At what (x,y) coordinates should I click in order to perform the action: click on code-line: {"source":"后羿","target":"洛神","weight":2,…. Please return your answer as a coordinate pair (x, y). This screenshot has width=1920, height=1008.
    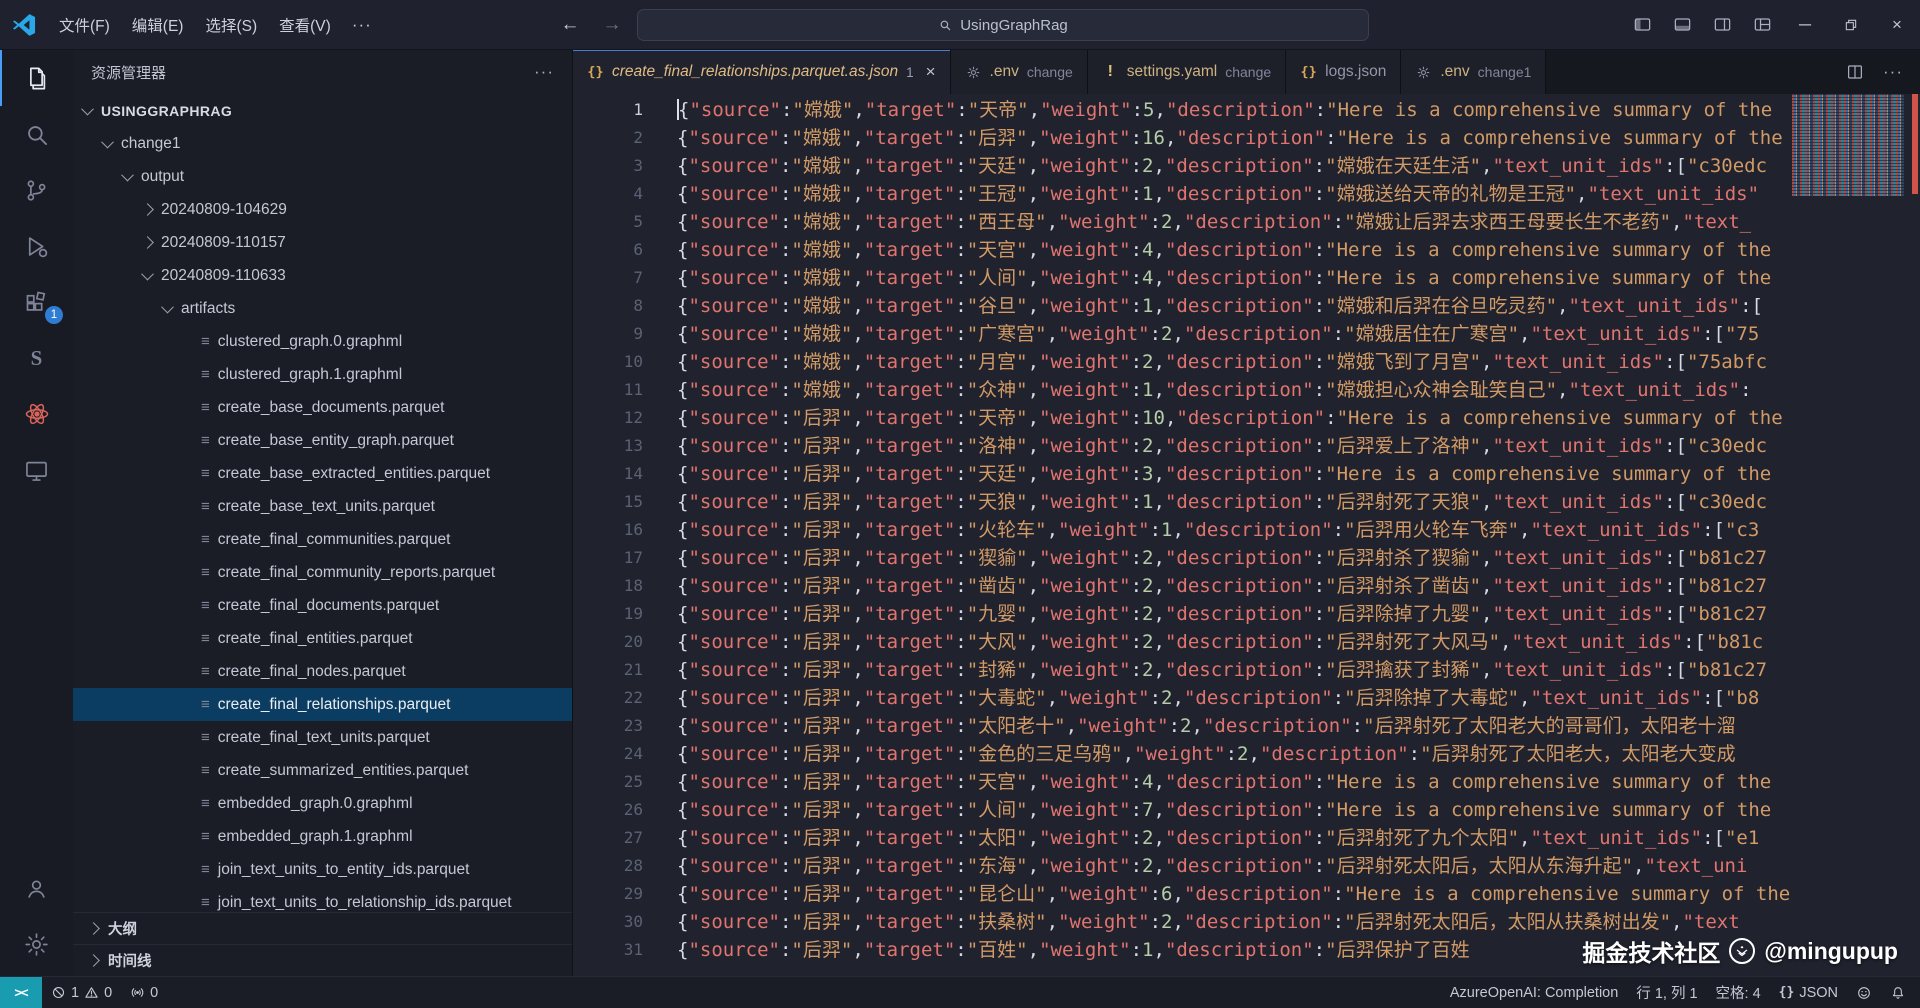
    Looking at the image, I should click on (1298, 446).